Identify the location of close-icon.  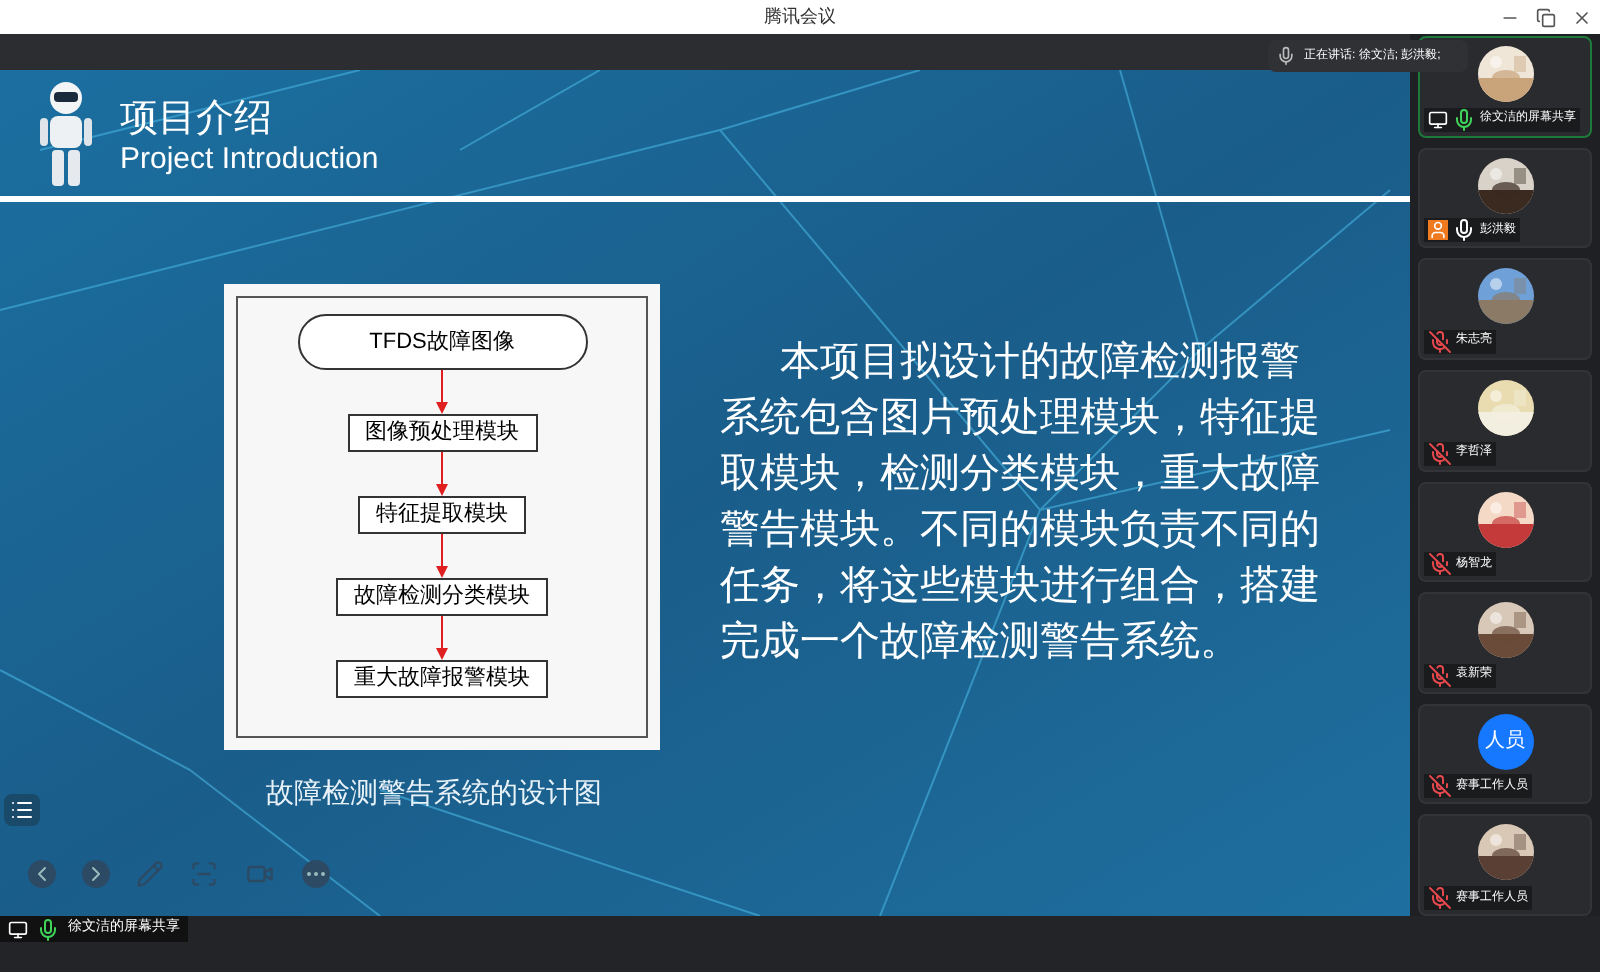
(1582, 17).